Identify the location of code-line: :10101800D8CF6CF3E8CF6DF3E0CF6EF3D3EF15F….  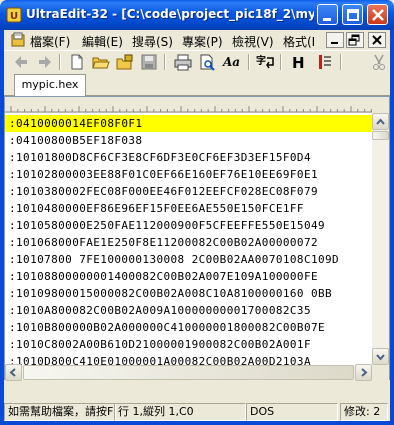
(160, 157).